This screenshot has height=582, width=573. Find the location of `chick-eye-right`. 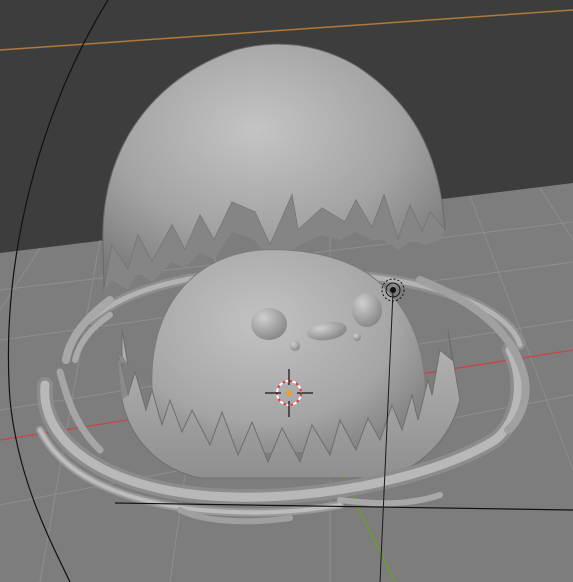

chick-eye-right is located at coordinates (367, 310).